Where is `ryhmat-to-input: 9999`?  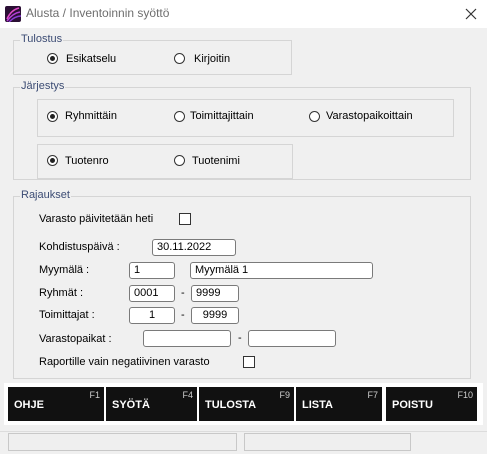 ryhmat-to-input: 9999 is located at coordinates (215, 293).